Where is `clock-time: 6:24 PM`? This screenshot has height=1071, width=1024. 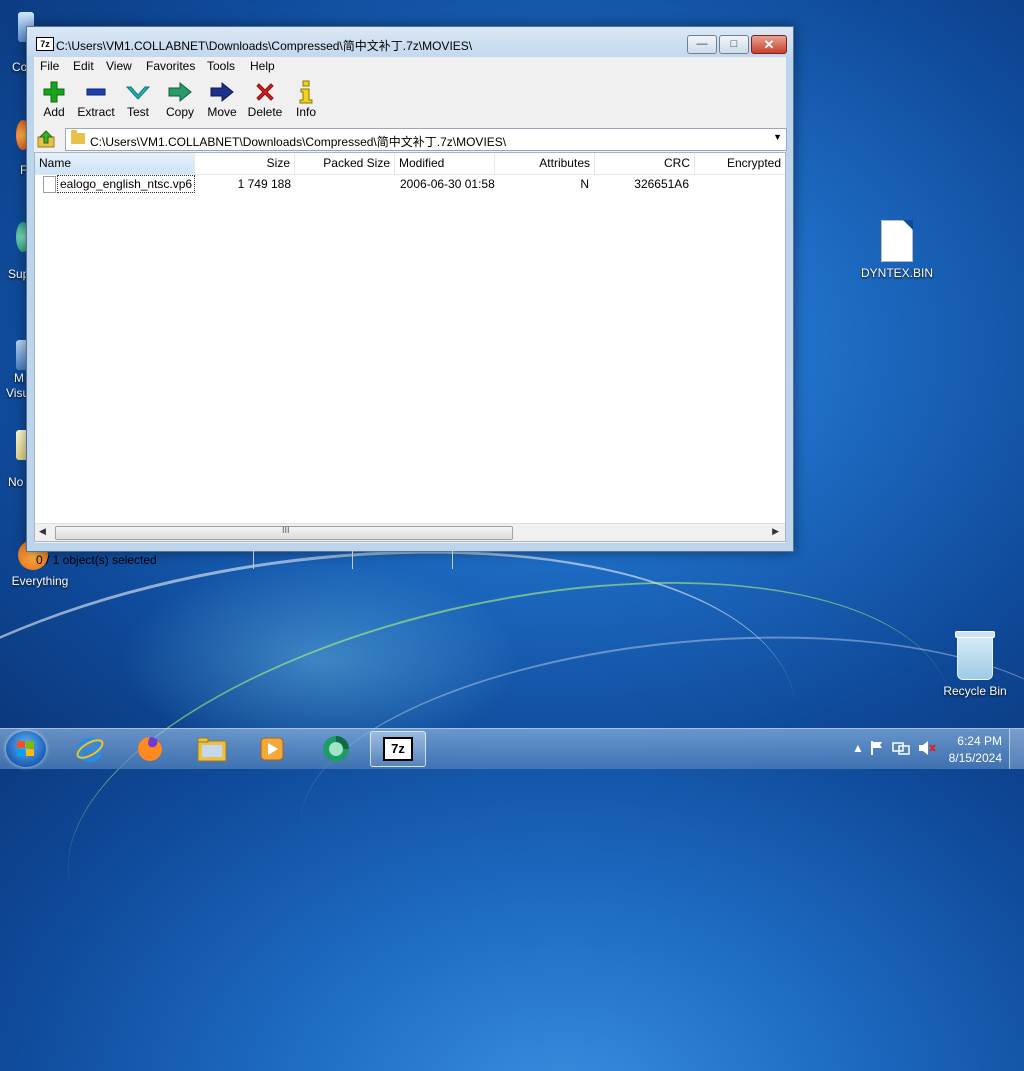 clock-time: 6:24 PM is located at coordinates (979, 741).